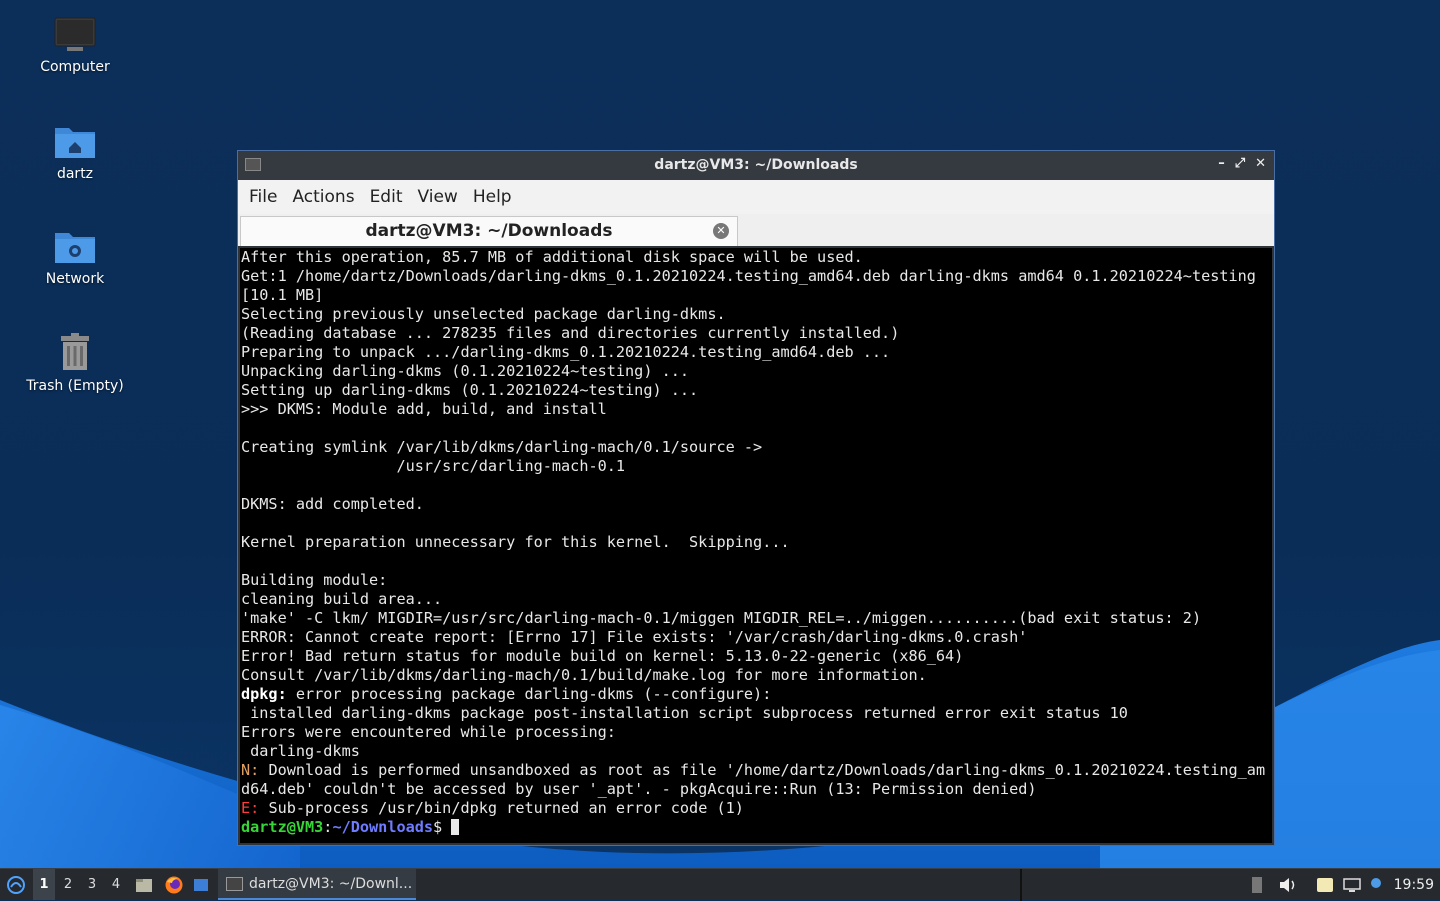 The height and width of the screenshot is (901, 1440). I want to click on network-icon, so click(1352, 884).